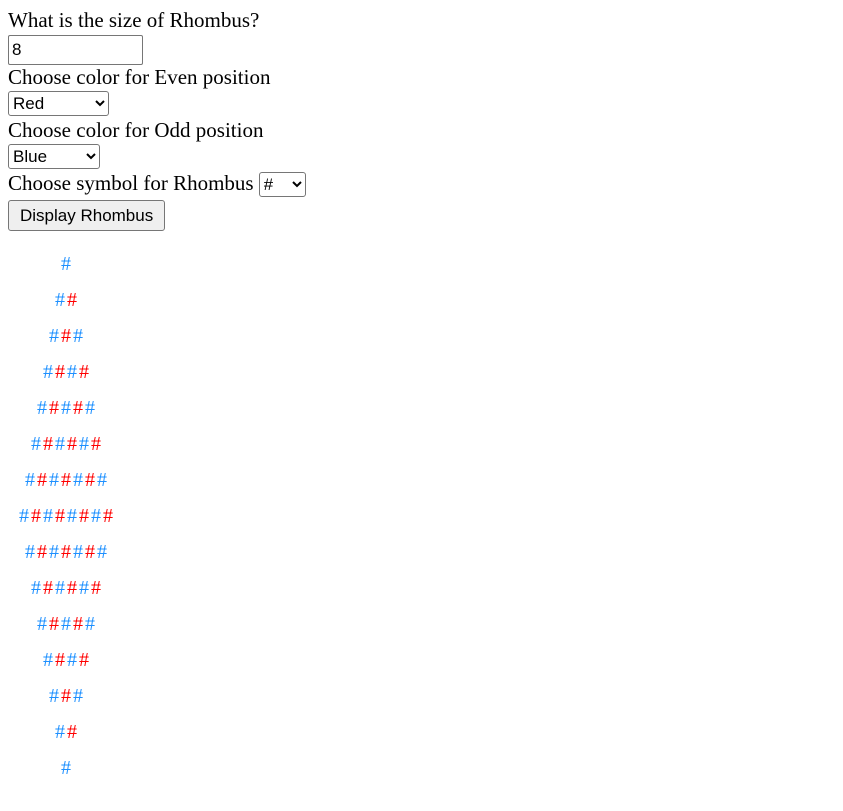 Image resolution: width=843 pixels, height=811 pixels. Describe the element at coordinates (58, 103) in the screenshot. I see `even-color-select: Red` at that location.